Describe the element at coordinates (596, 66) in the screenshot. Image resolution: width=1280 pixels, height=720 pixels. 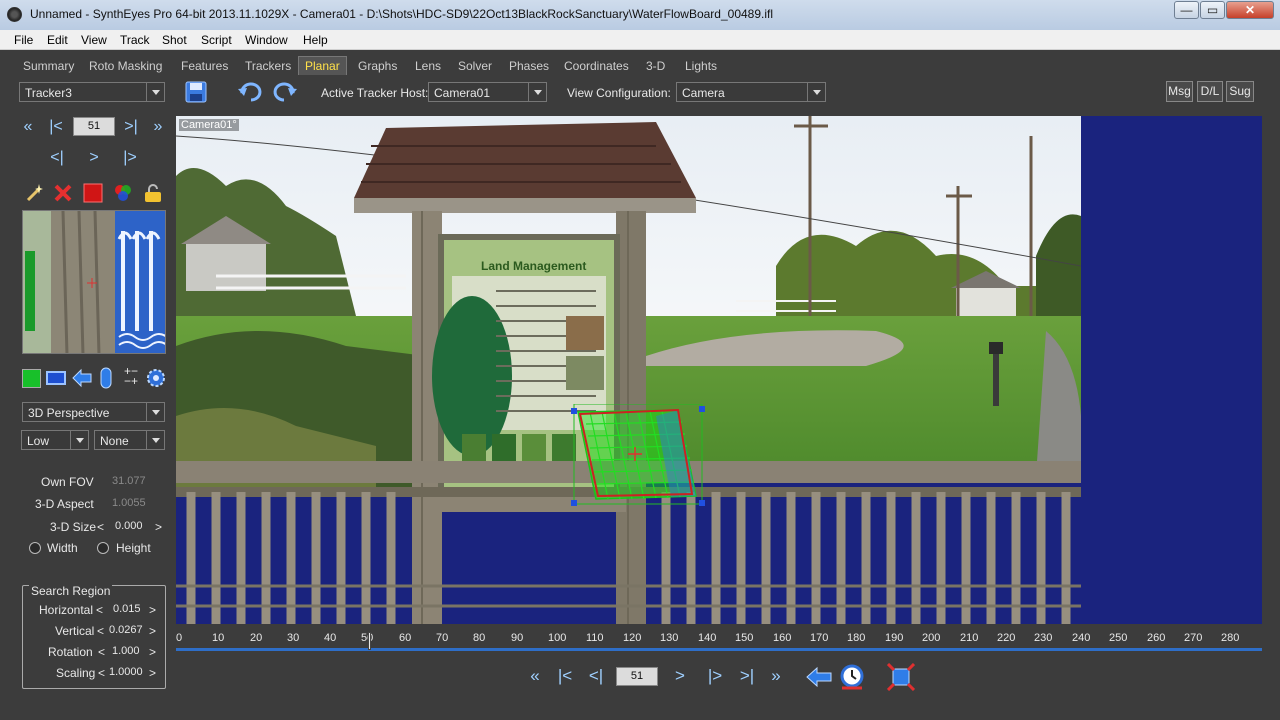
I see `tab-coordinates: Coordinates` at that location.